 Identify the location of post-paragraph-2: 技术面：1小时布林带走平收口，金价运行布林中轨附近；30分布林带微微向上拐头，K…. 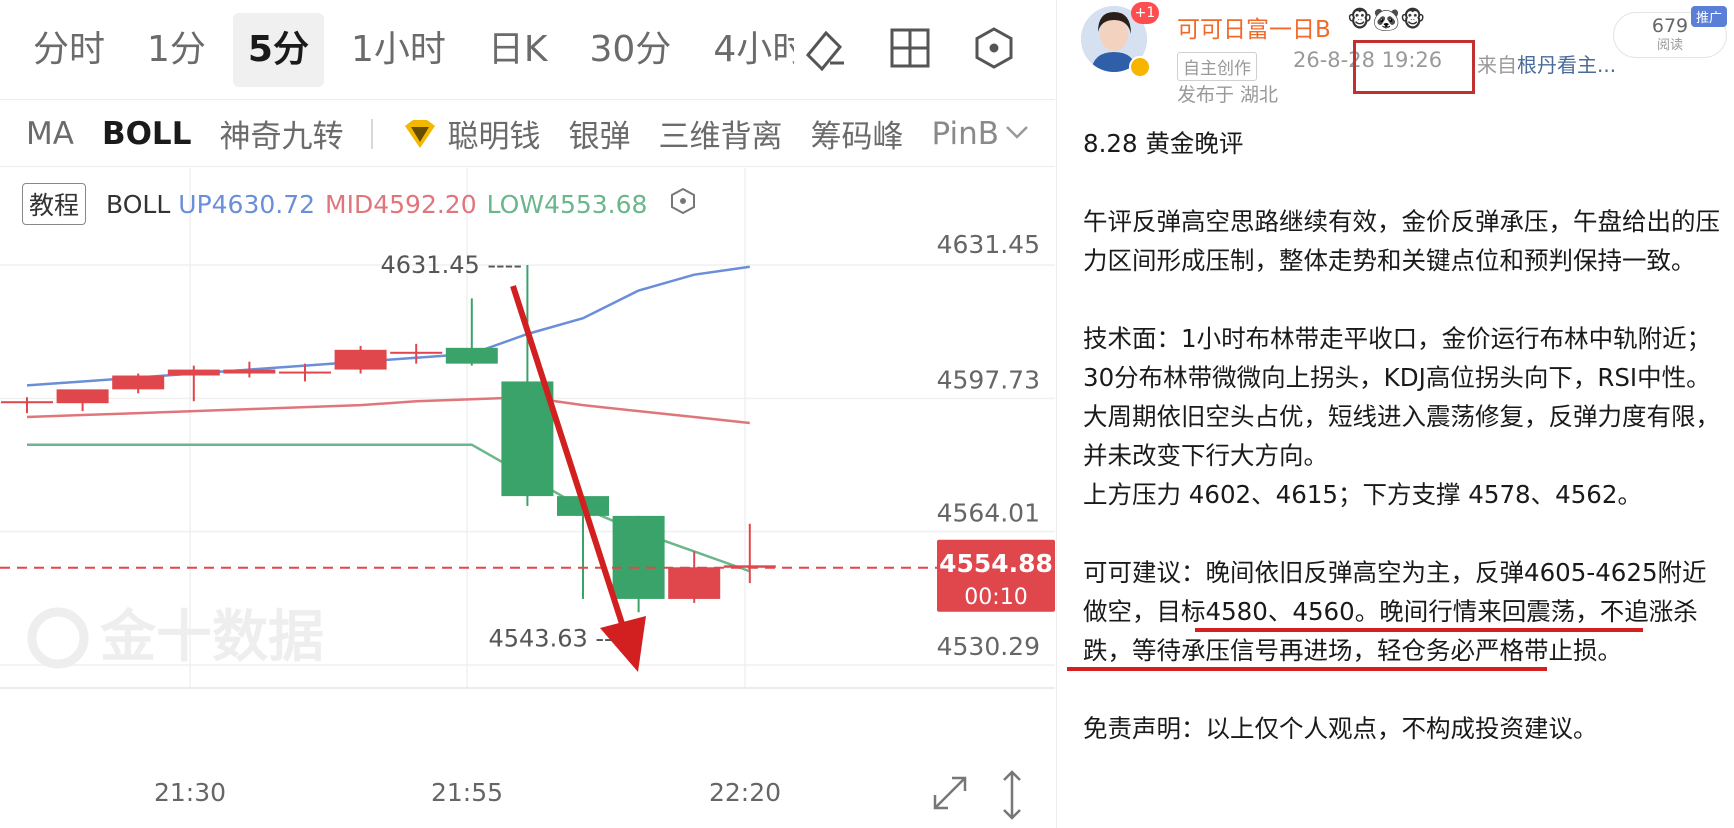
(1401, 397).